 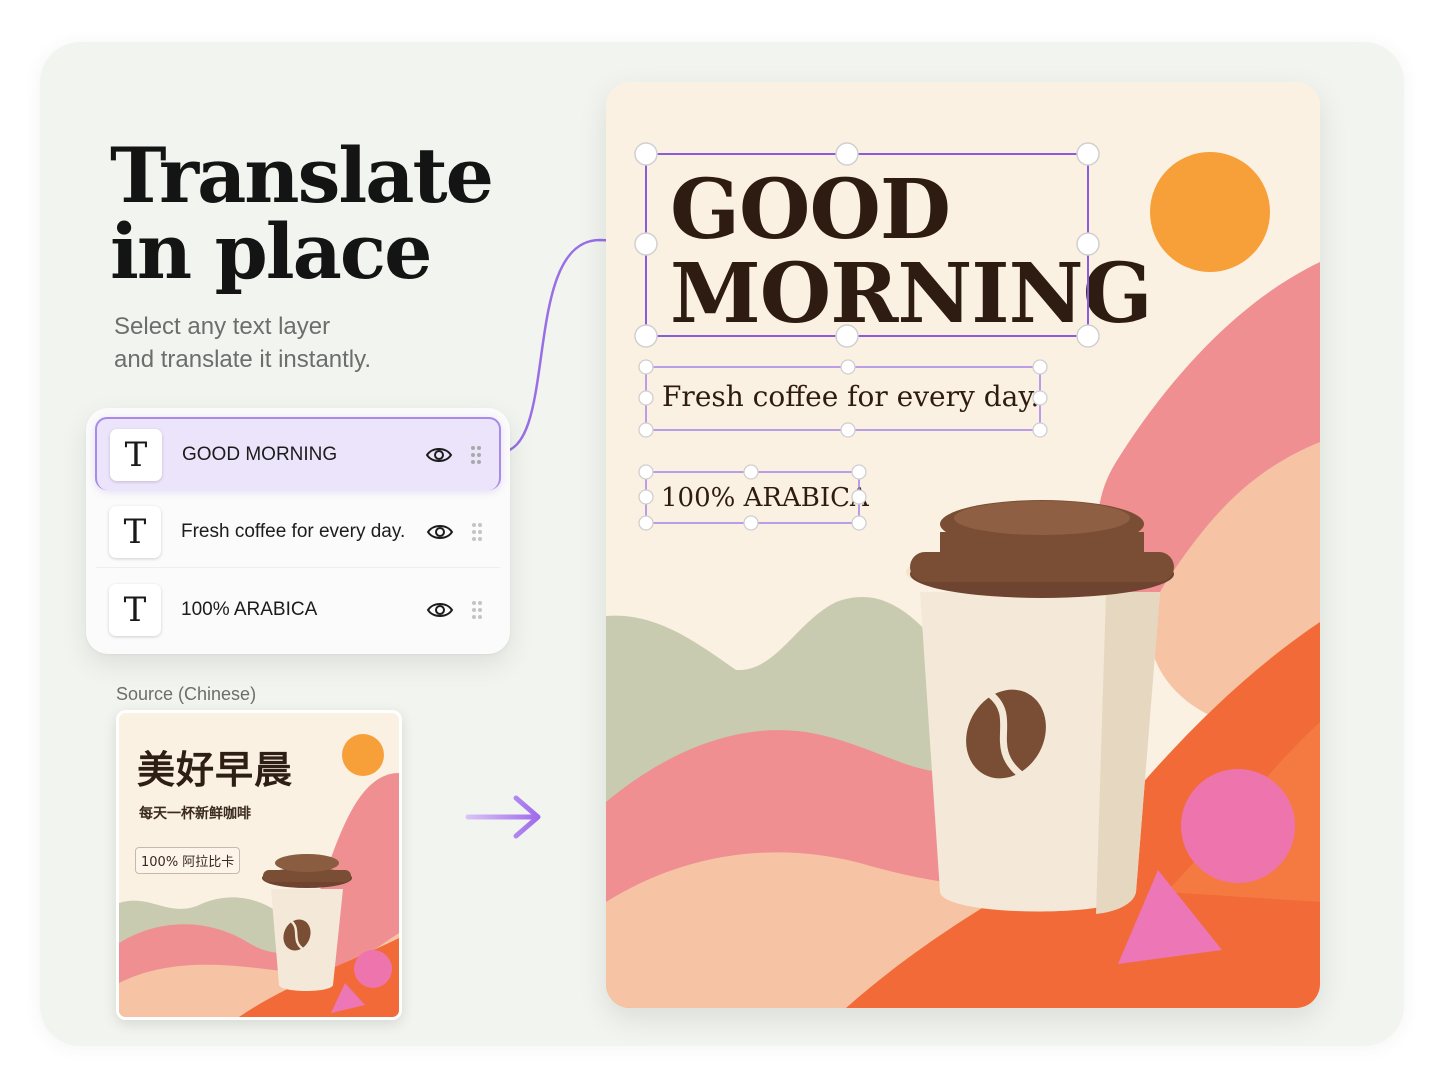 What do you see at coordinates (810, 210) in the screenshot?
I see `poster-headline-line-1: GOOD` at bounding box center [810, 210].